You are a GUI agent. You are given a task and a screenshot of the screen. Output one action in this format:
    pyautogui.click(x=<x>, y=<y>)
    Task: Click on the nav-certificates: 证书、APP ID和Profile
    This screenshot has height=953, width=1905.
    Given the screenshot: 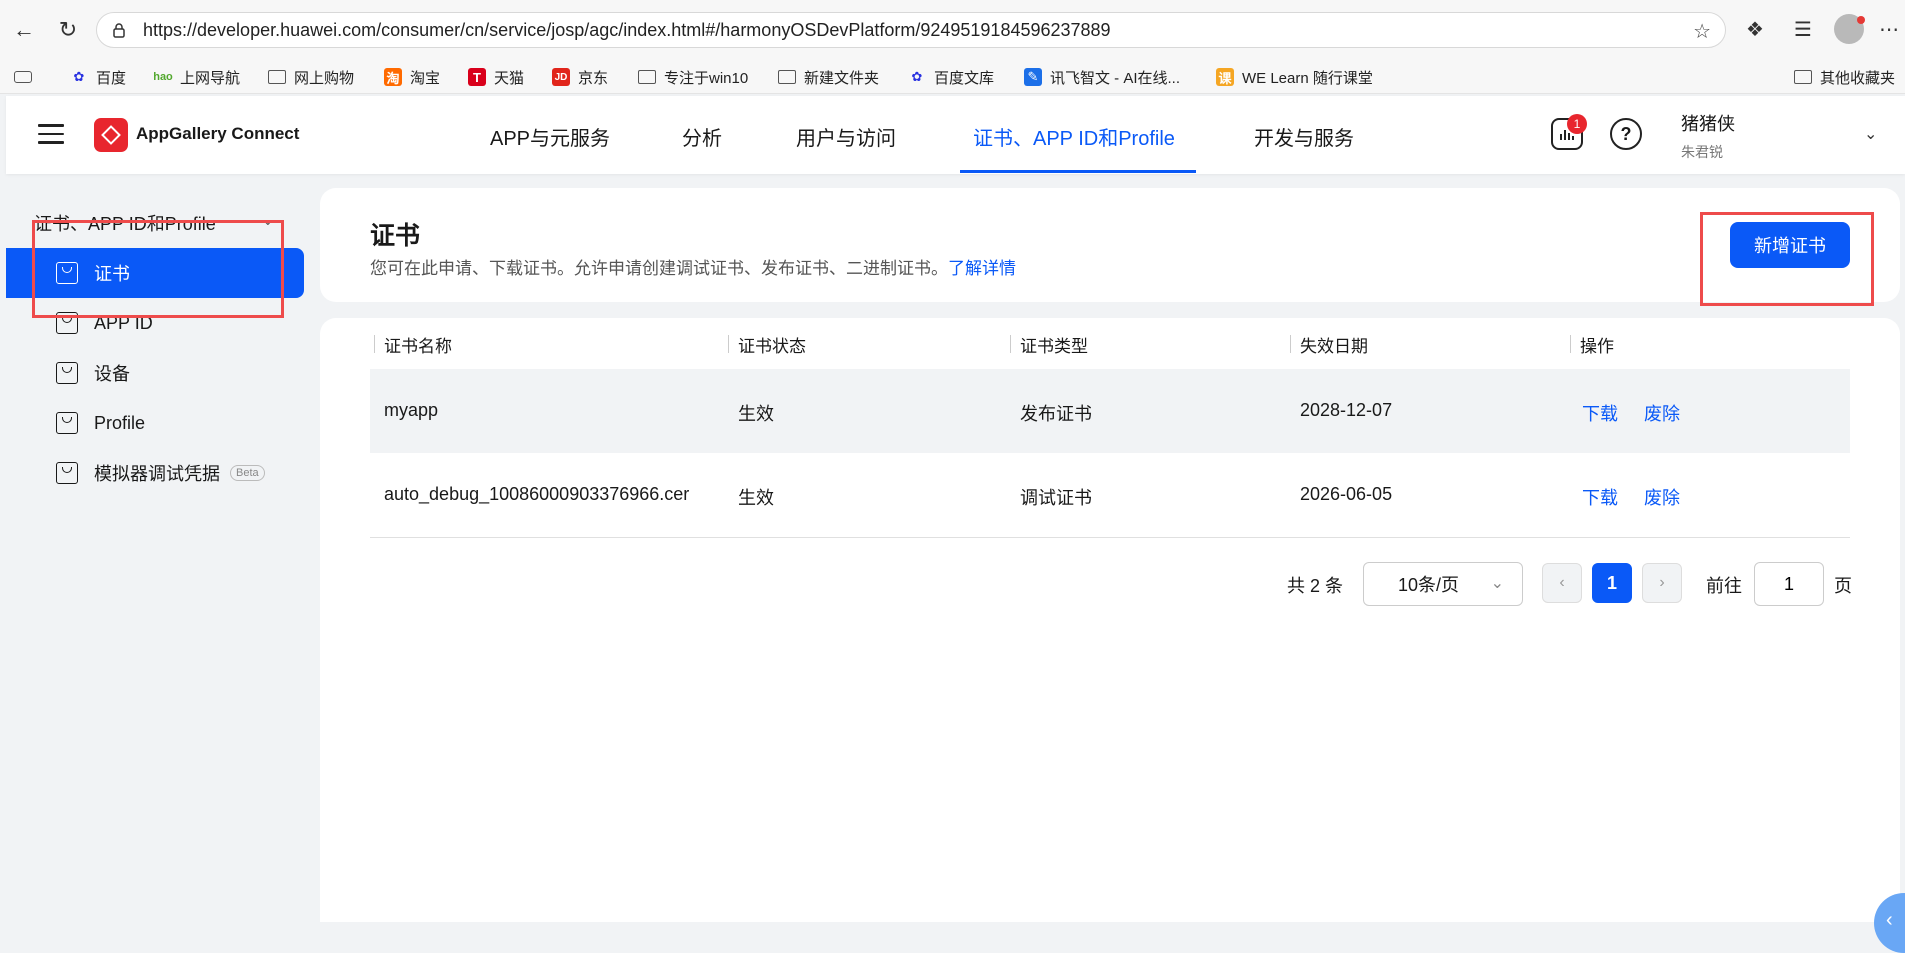 What is the action you would take?
    pyautogui.click(x=1074, y=136)
    